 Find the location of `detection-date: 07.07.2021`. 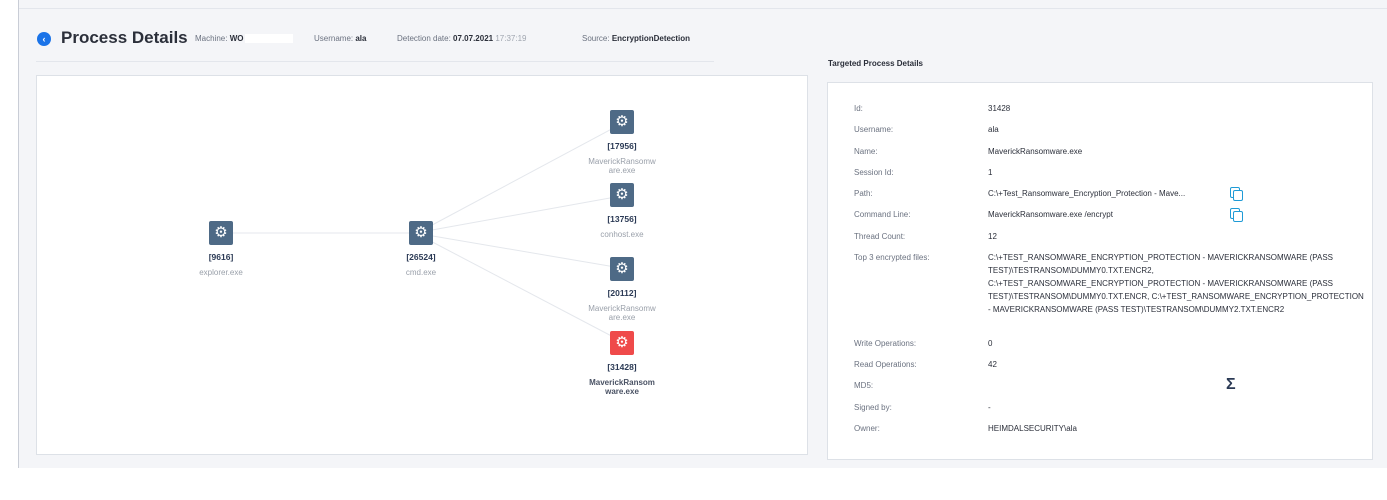

detection-date: 07.07.2021 is located at coordinates (473, 38).